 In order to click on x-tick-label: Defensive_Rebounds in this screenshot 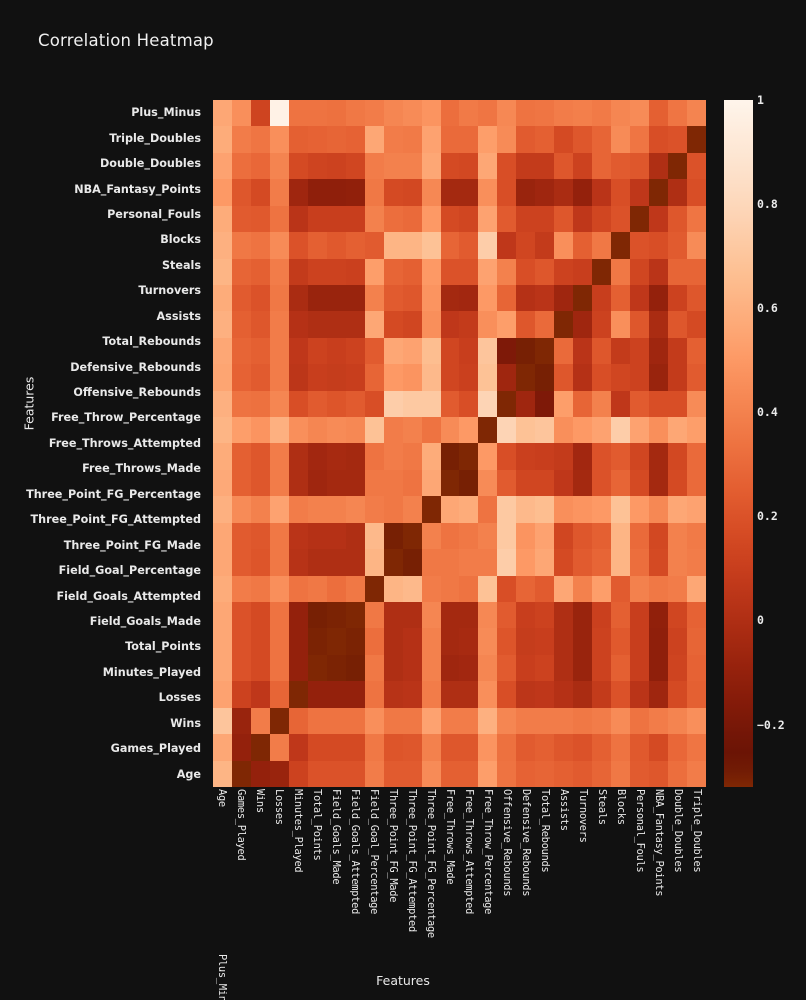, I will do `click(525, 843)`.